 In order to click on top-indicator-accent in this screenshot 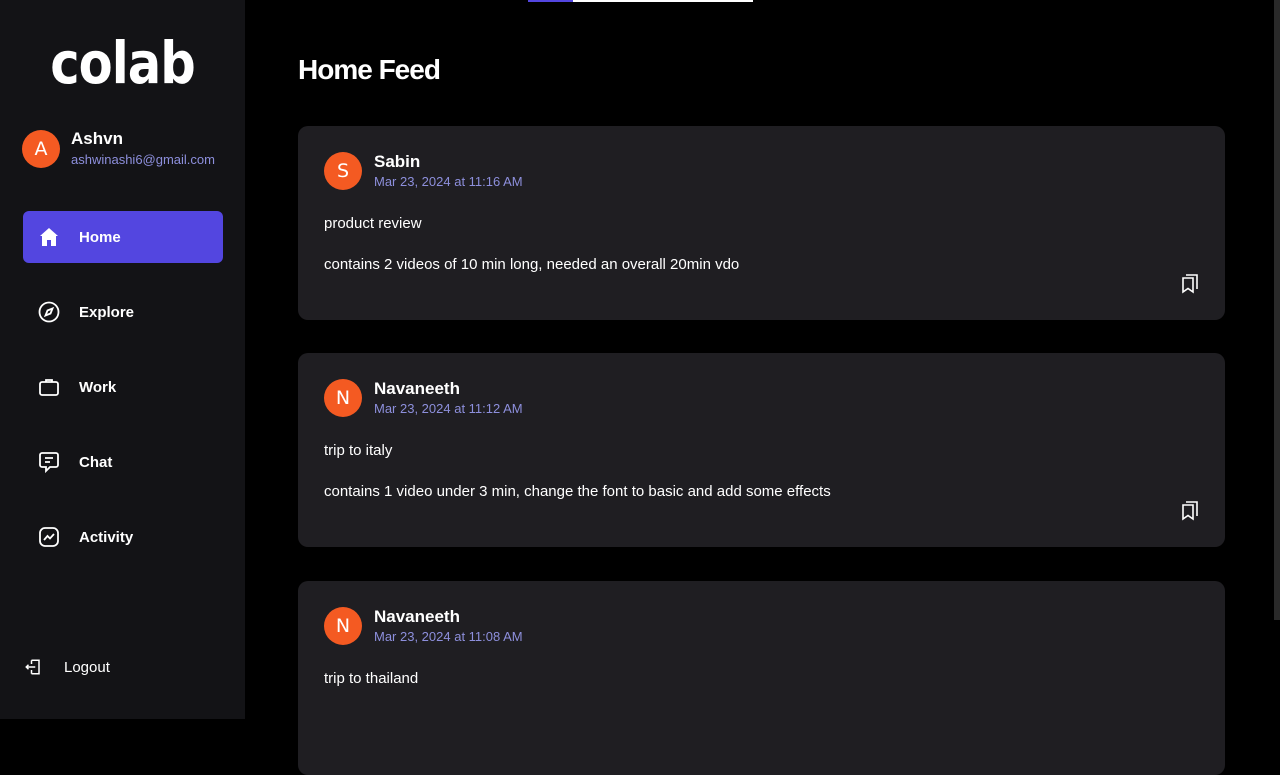, I will do `click(550, 1)`.